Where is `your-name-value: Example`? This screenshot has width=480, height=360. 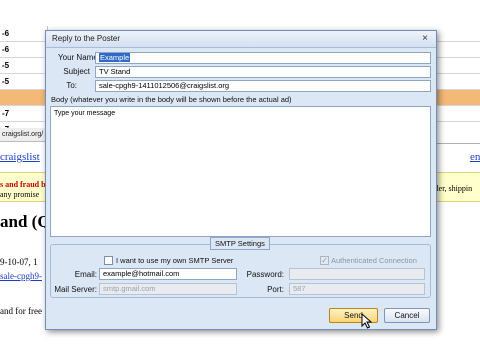 your-name-value: Example is located at coordinates (115, 57).